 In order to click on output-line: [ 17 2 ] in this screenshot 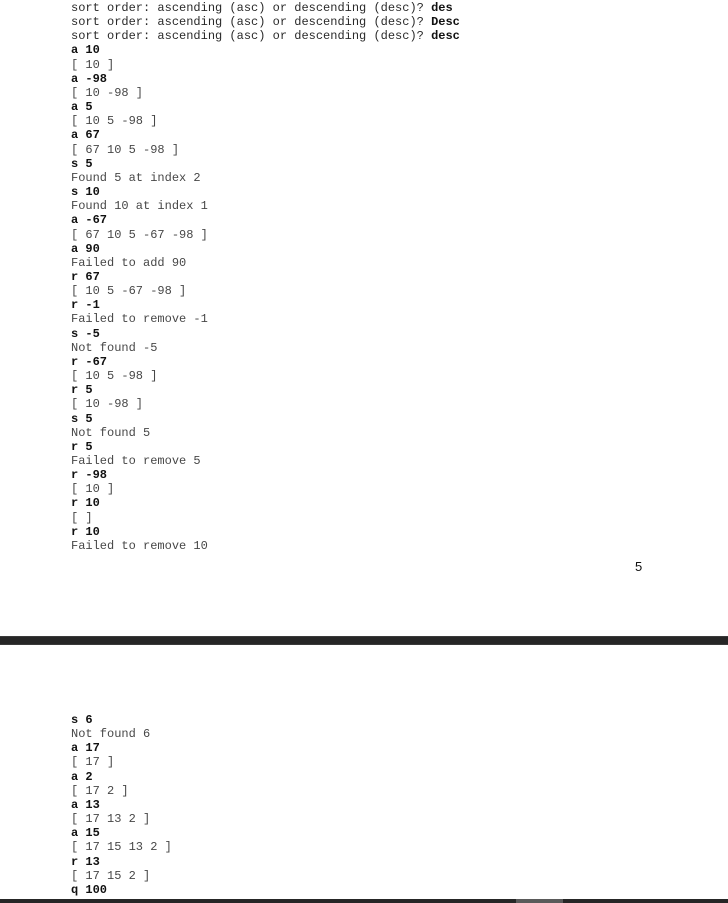, I will do `click(100, 790)`.